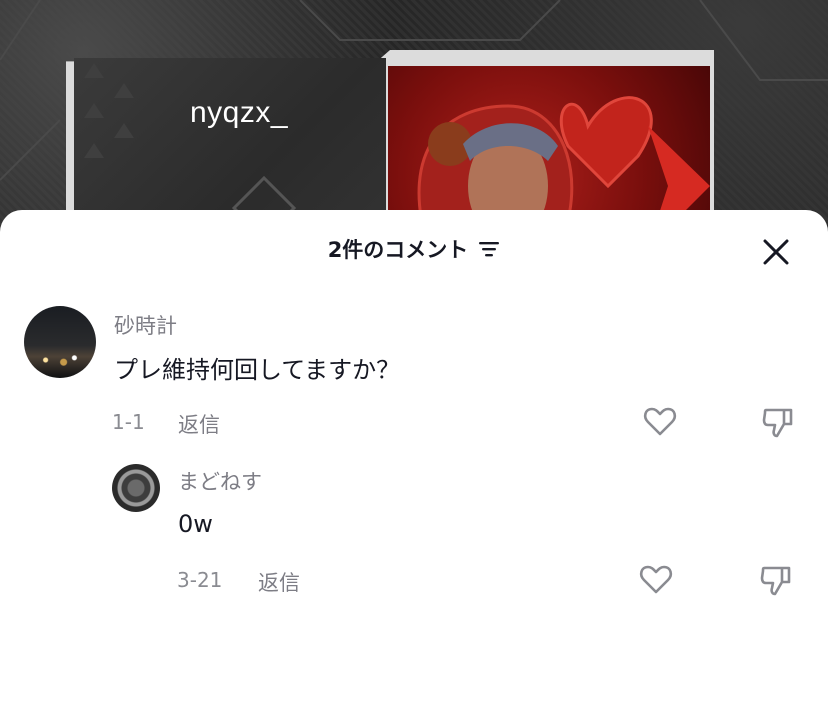  Describe the element at coordinates (489, 249) in the screenshot. I see `sort-icon` at that location.